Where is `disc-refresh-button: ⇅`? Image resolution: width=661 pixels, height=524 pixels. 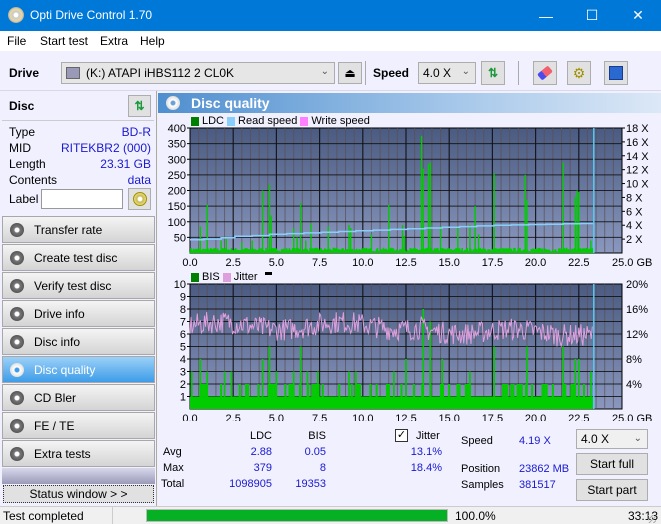
disc-refresh-button: ⇅ is located at coordinates (139, 106).